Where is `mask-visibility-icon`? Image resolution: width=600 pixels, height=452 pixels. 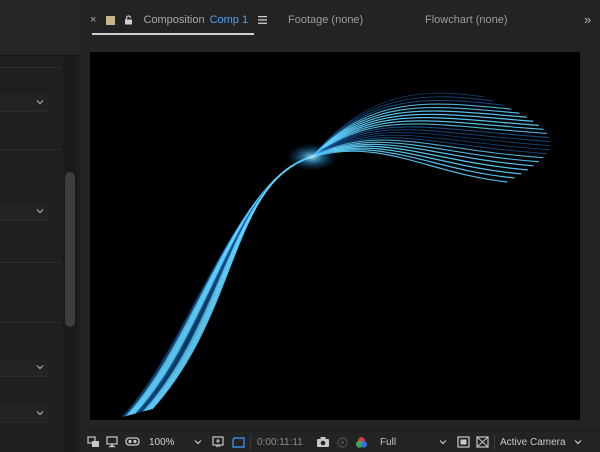 mask-visibility-icon is located at coordinates (132, 441).